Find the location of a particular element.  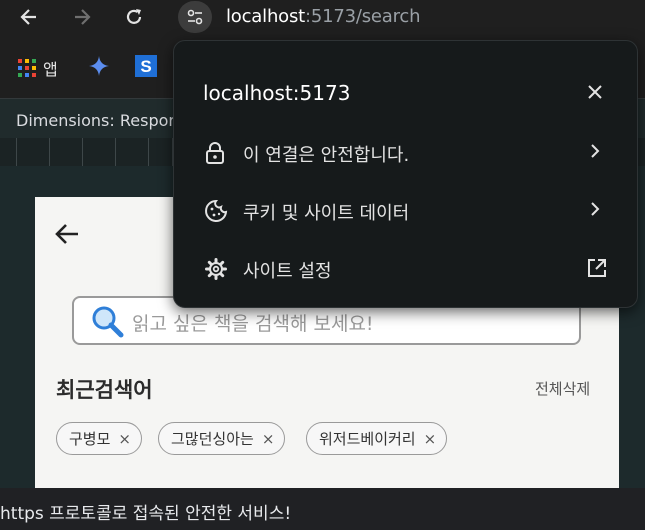

gear-icon is located at coordinates (216, 269).